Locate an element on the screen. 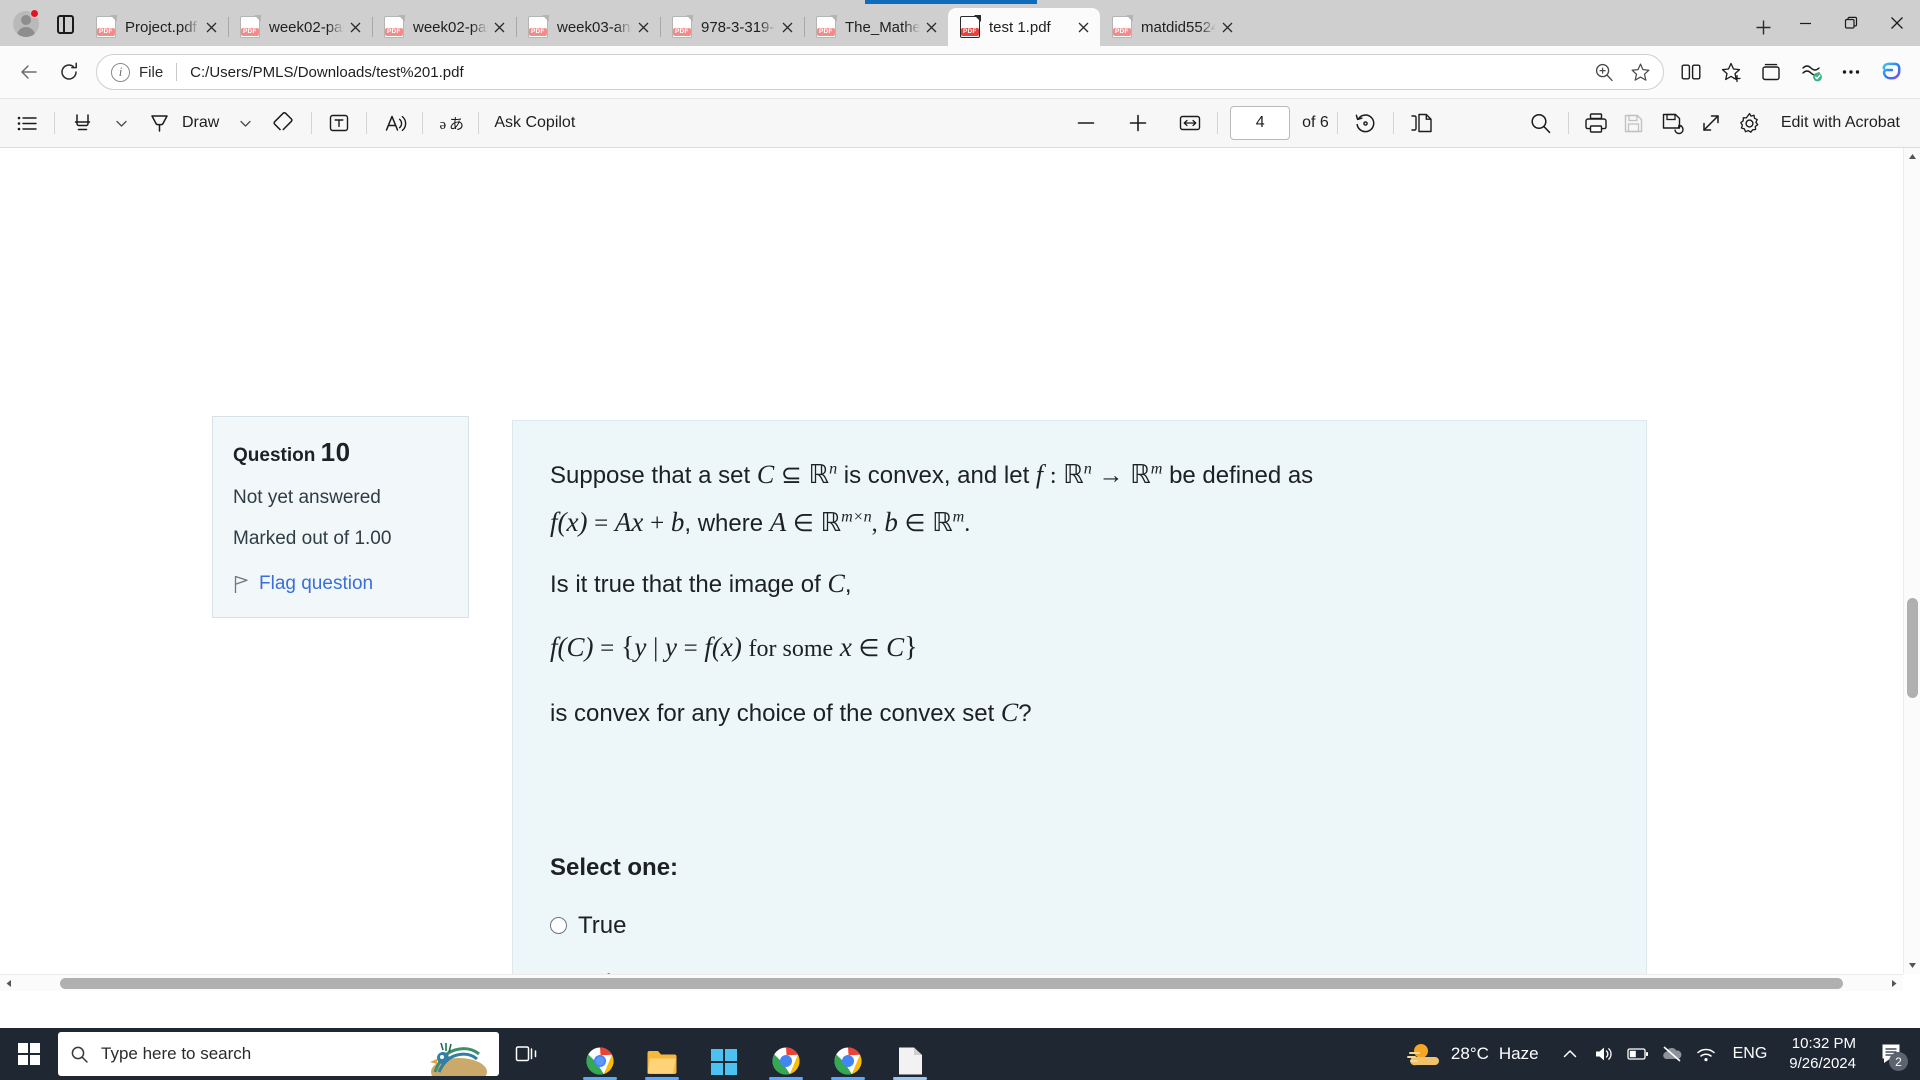 This screenshot has width=1920, height=1080. erase-icon is located at coordinates (283, 123).